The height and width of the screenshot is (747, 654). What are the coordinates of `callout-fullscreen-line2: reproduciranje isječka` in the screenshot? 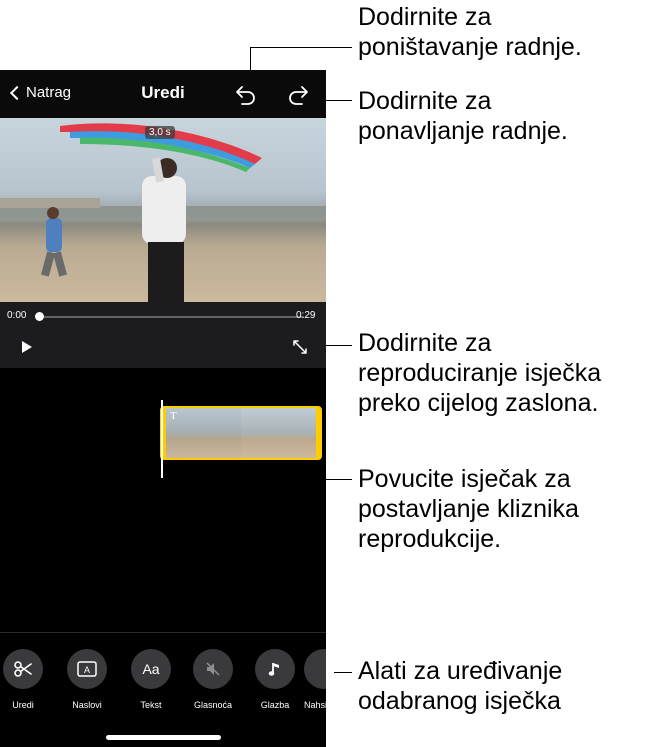 It's located at (480, 373).